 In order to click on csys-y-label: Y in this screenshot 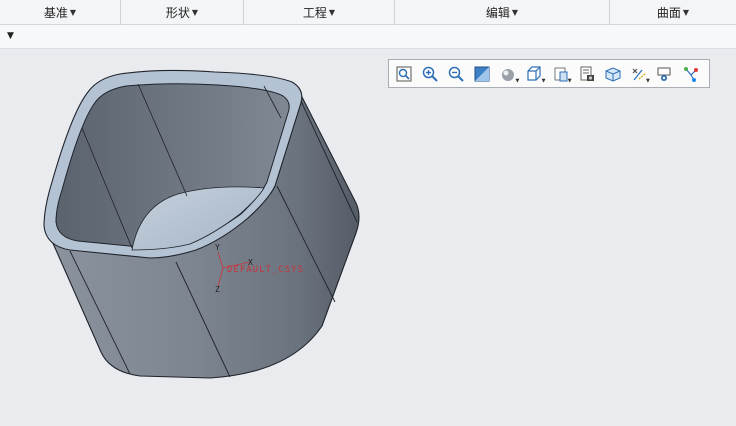, I will do `click(217, 247)`.